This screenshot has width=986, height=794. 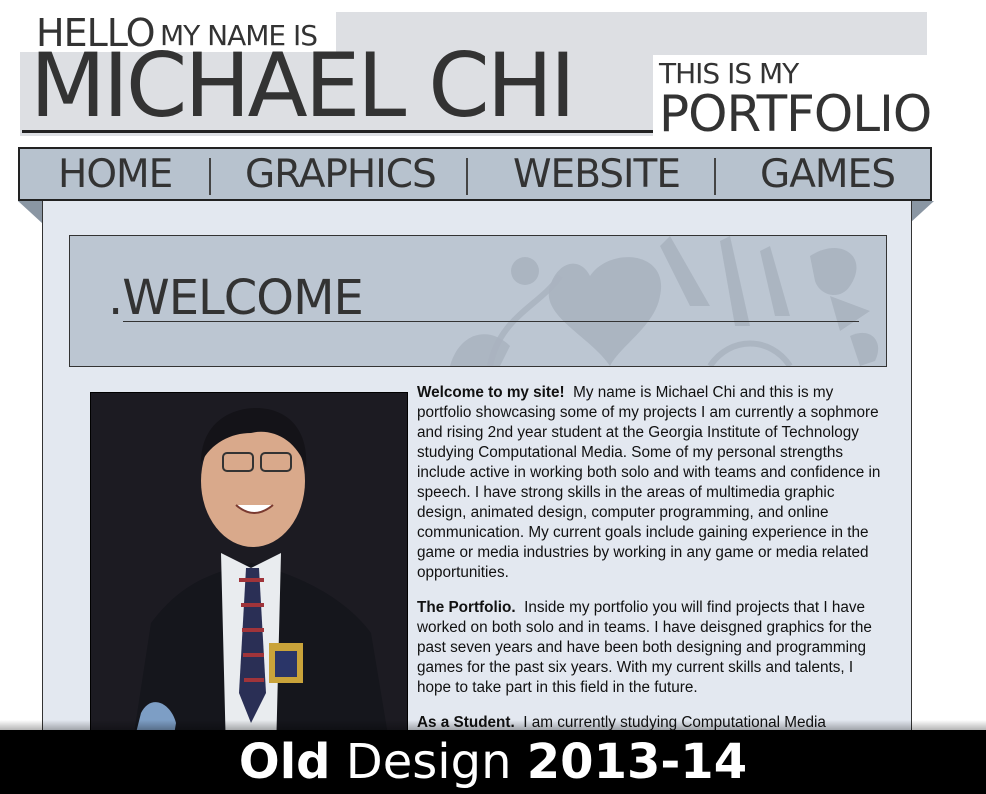 What do you see at coordinates (284, 762) in the screenshot?
I see `caption-old: Old` at bounding box center [284, 762].